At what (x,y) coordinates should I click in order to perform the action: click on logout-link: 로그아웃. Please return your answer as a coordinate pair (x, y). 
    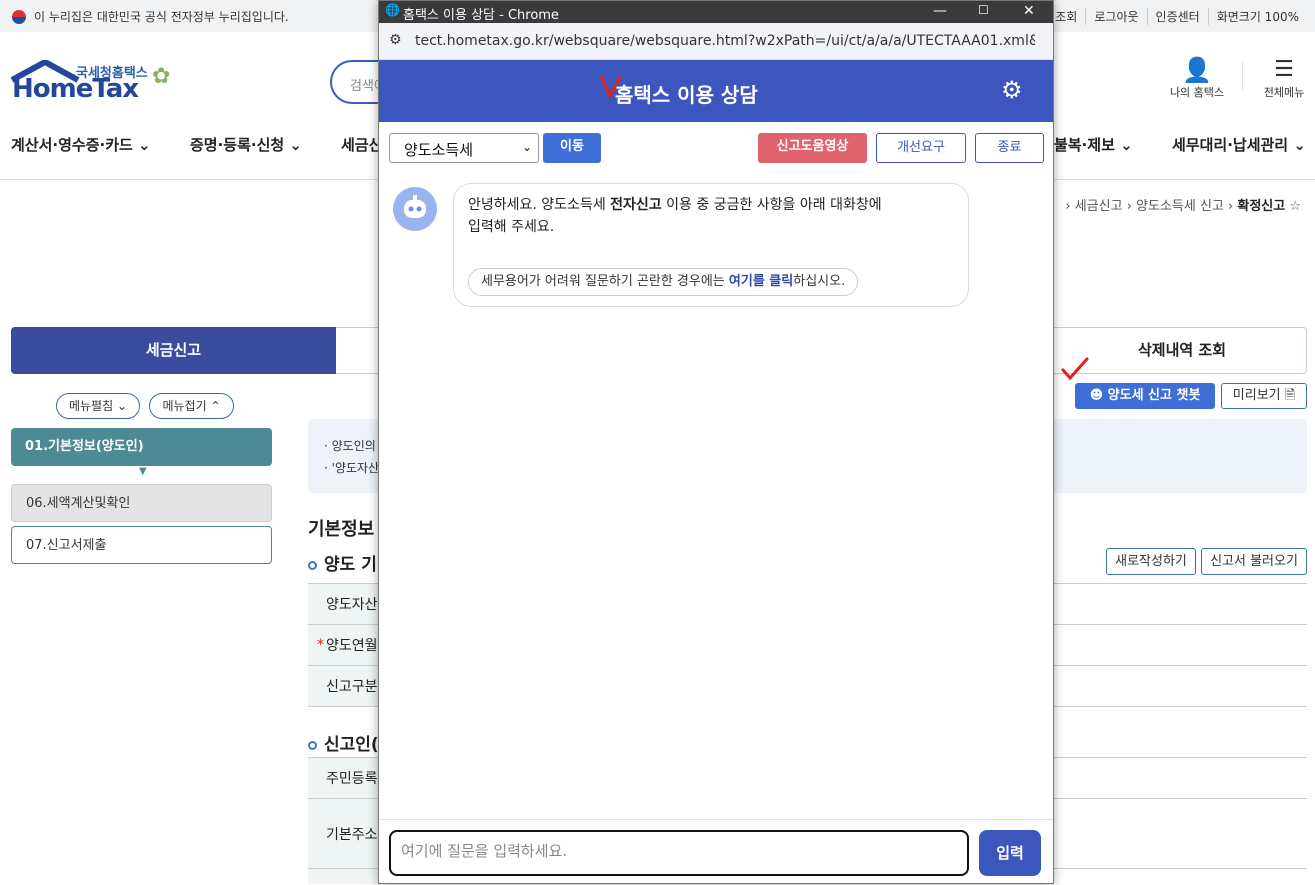
    Looking at the image, I should click on (1115, 16).